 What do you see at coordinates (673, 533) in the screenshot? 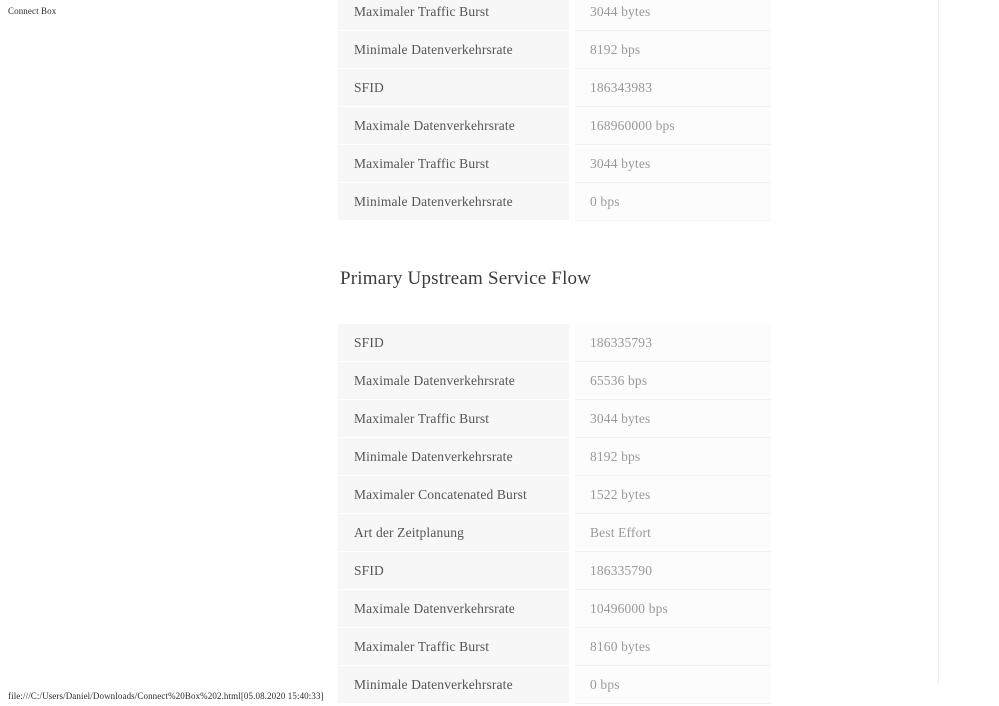
I see `row-value: Best Effort` at bounding box center [673, 533].